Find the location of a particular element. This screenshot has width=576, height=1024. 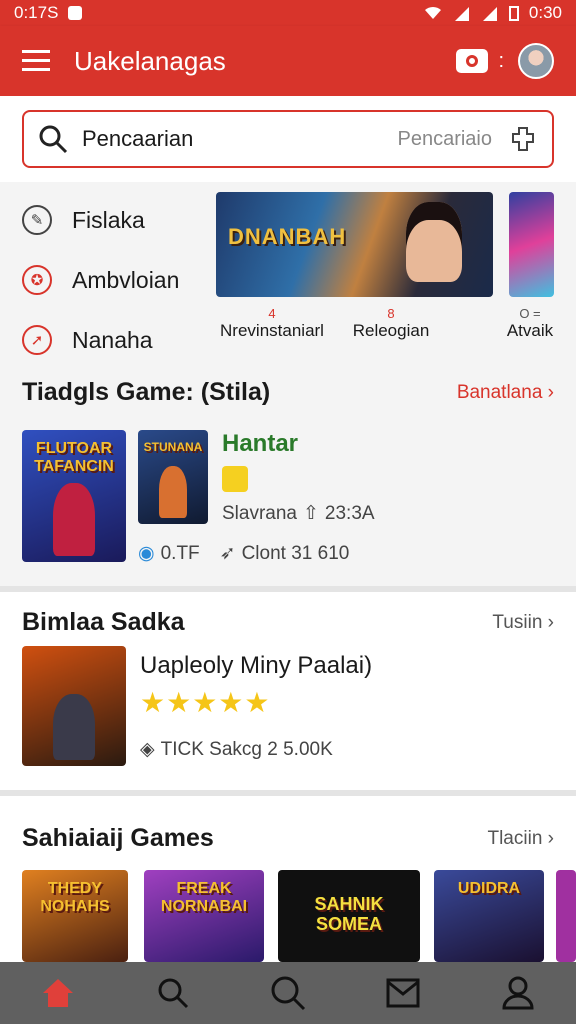

section-header: Bimlaa Sadka Tusiin › is located at coordinates (288, 622).